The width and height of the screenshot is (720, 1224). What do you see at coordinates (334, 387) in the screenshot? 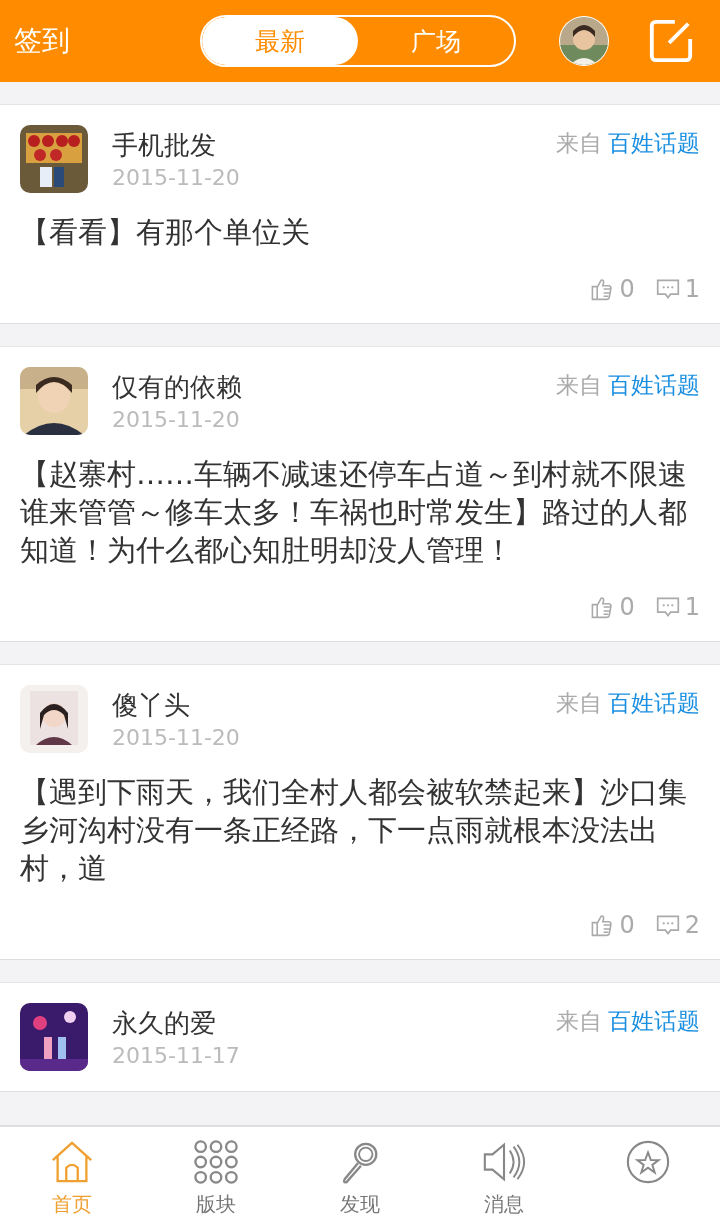
I see `author-name: 仅有的依赖` at bounding box center [334, 387].